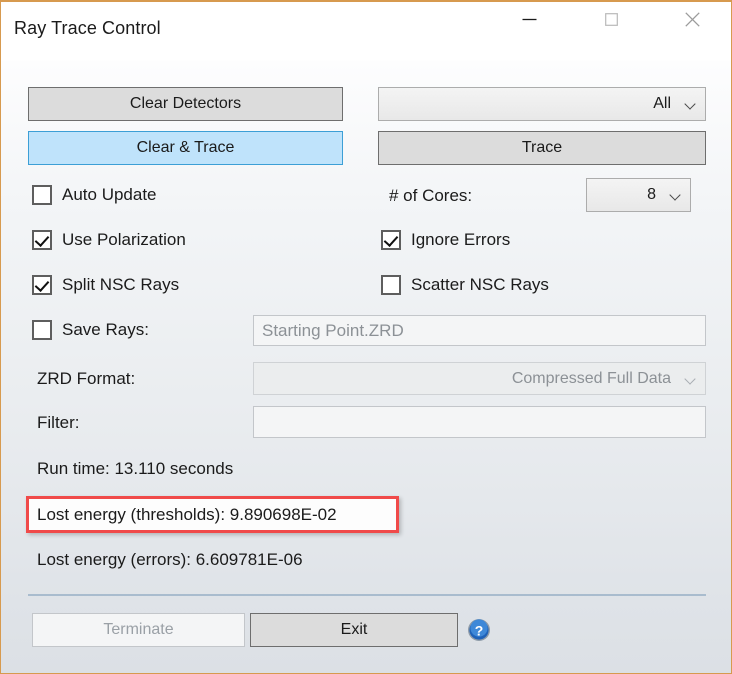 The width and height of the screenshot is (732, 674). Describe the element at coordinates (651, 194) in the screenshot. I see `cores-value: 8` at that location.